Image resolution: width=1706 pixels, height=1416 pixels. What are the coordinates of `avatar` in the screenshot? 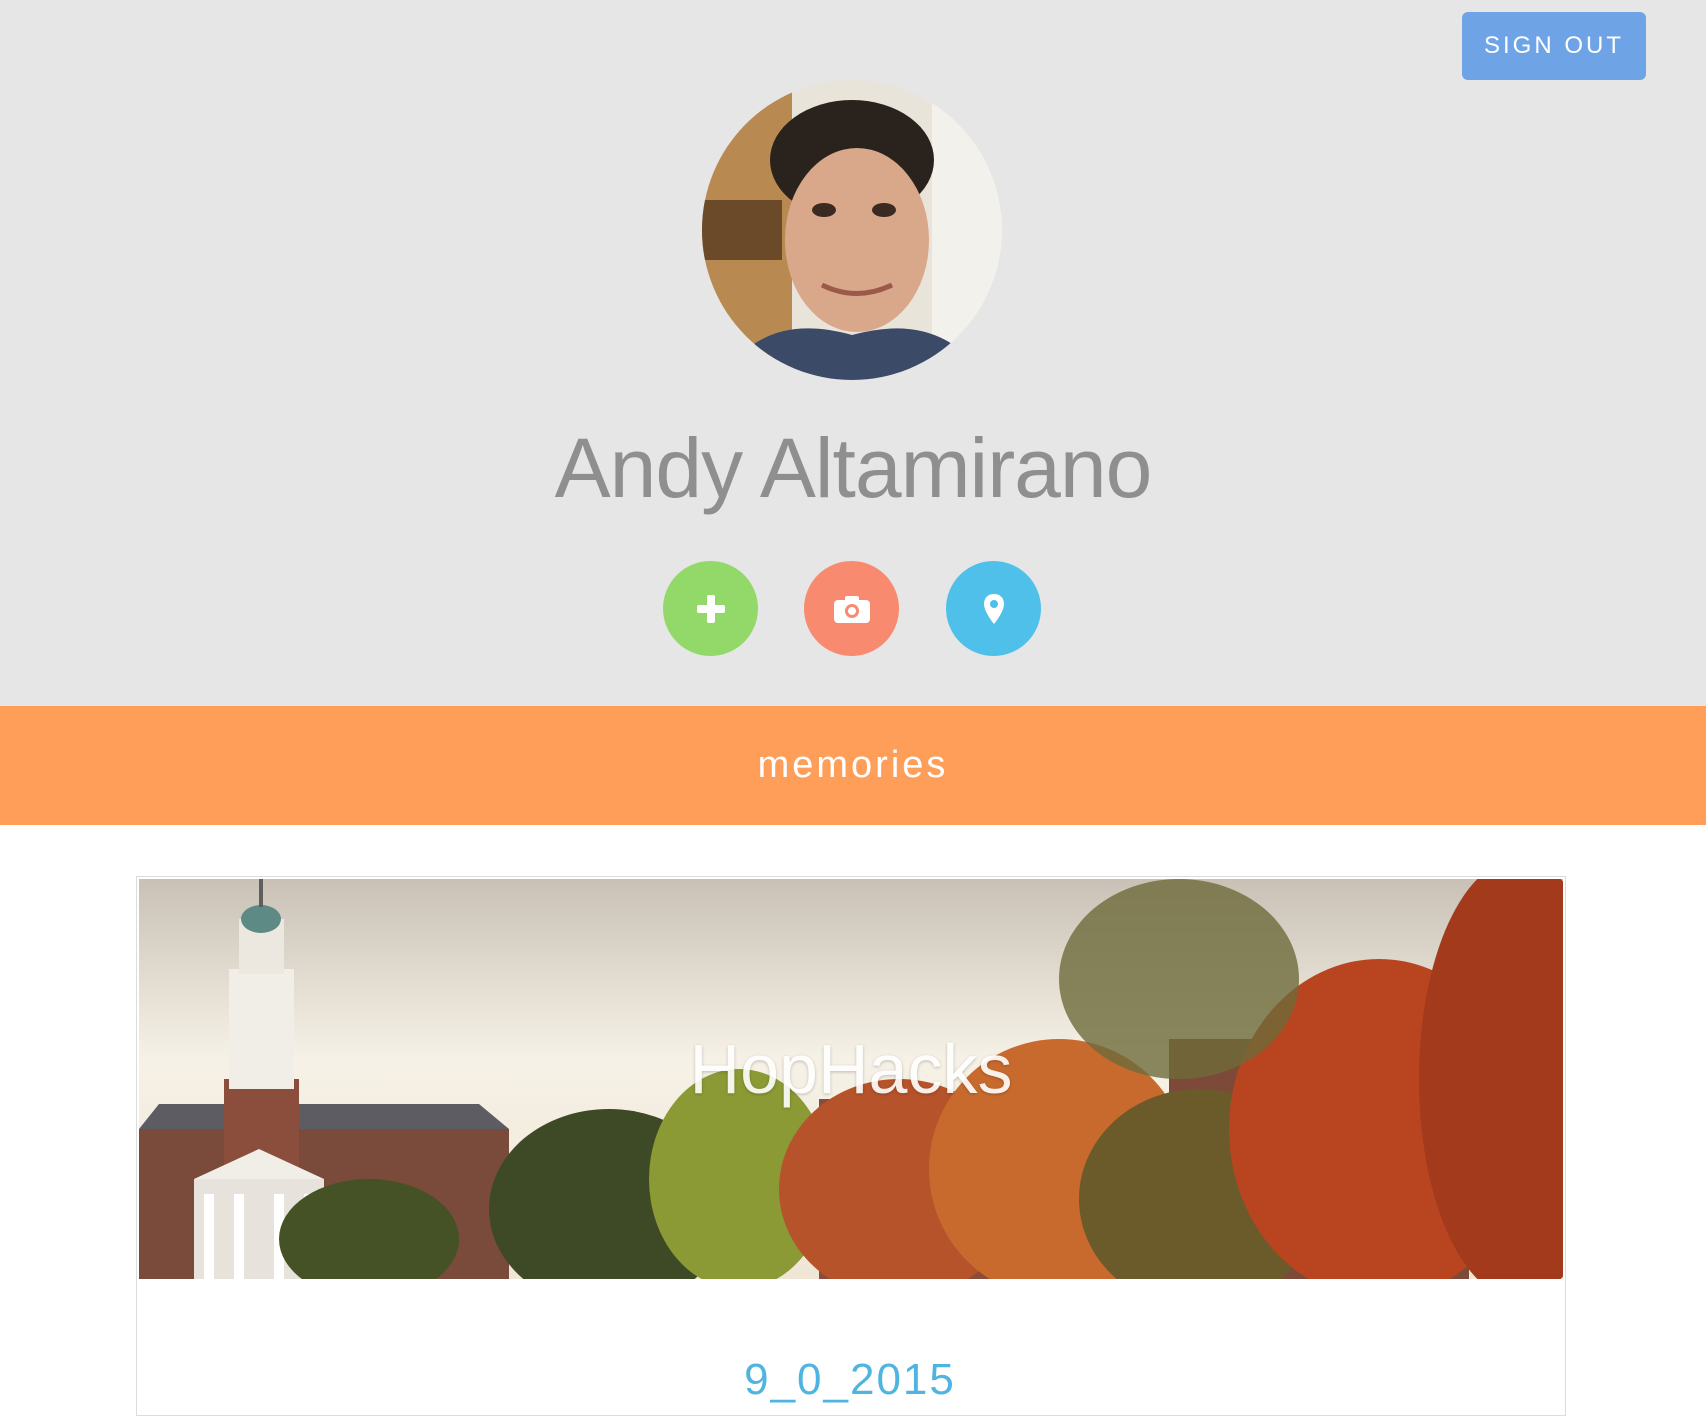 It's located at (852, 230).